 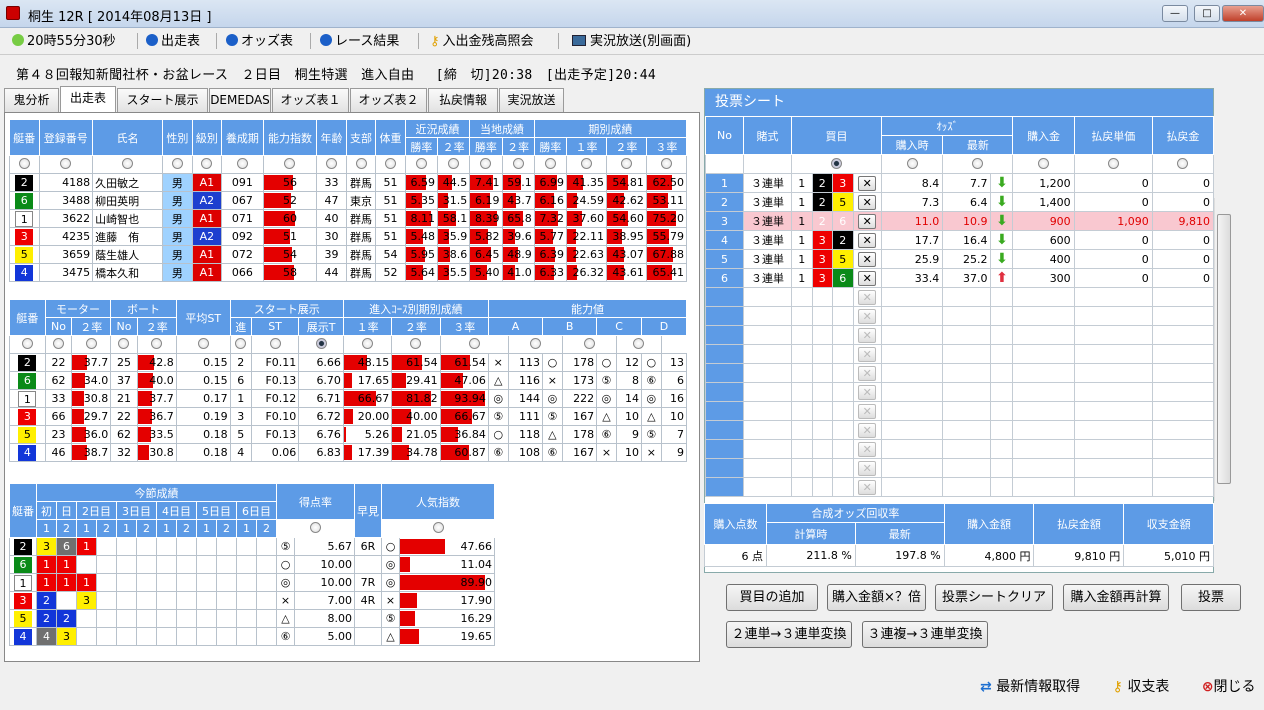 What do you see at coordinates (27, 380) in the screenshot?
I see `table-cell: 6` at bounding box center [27, 380].